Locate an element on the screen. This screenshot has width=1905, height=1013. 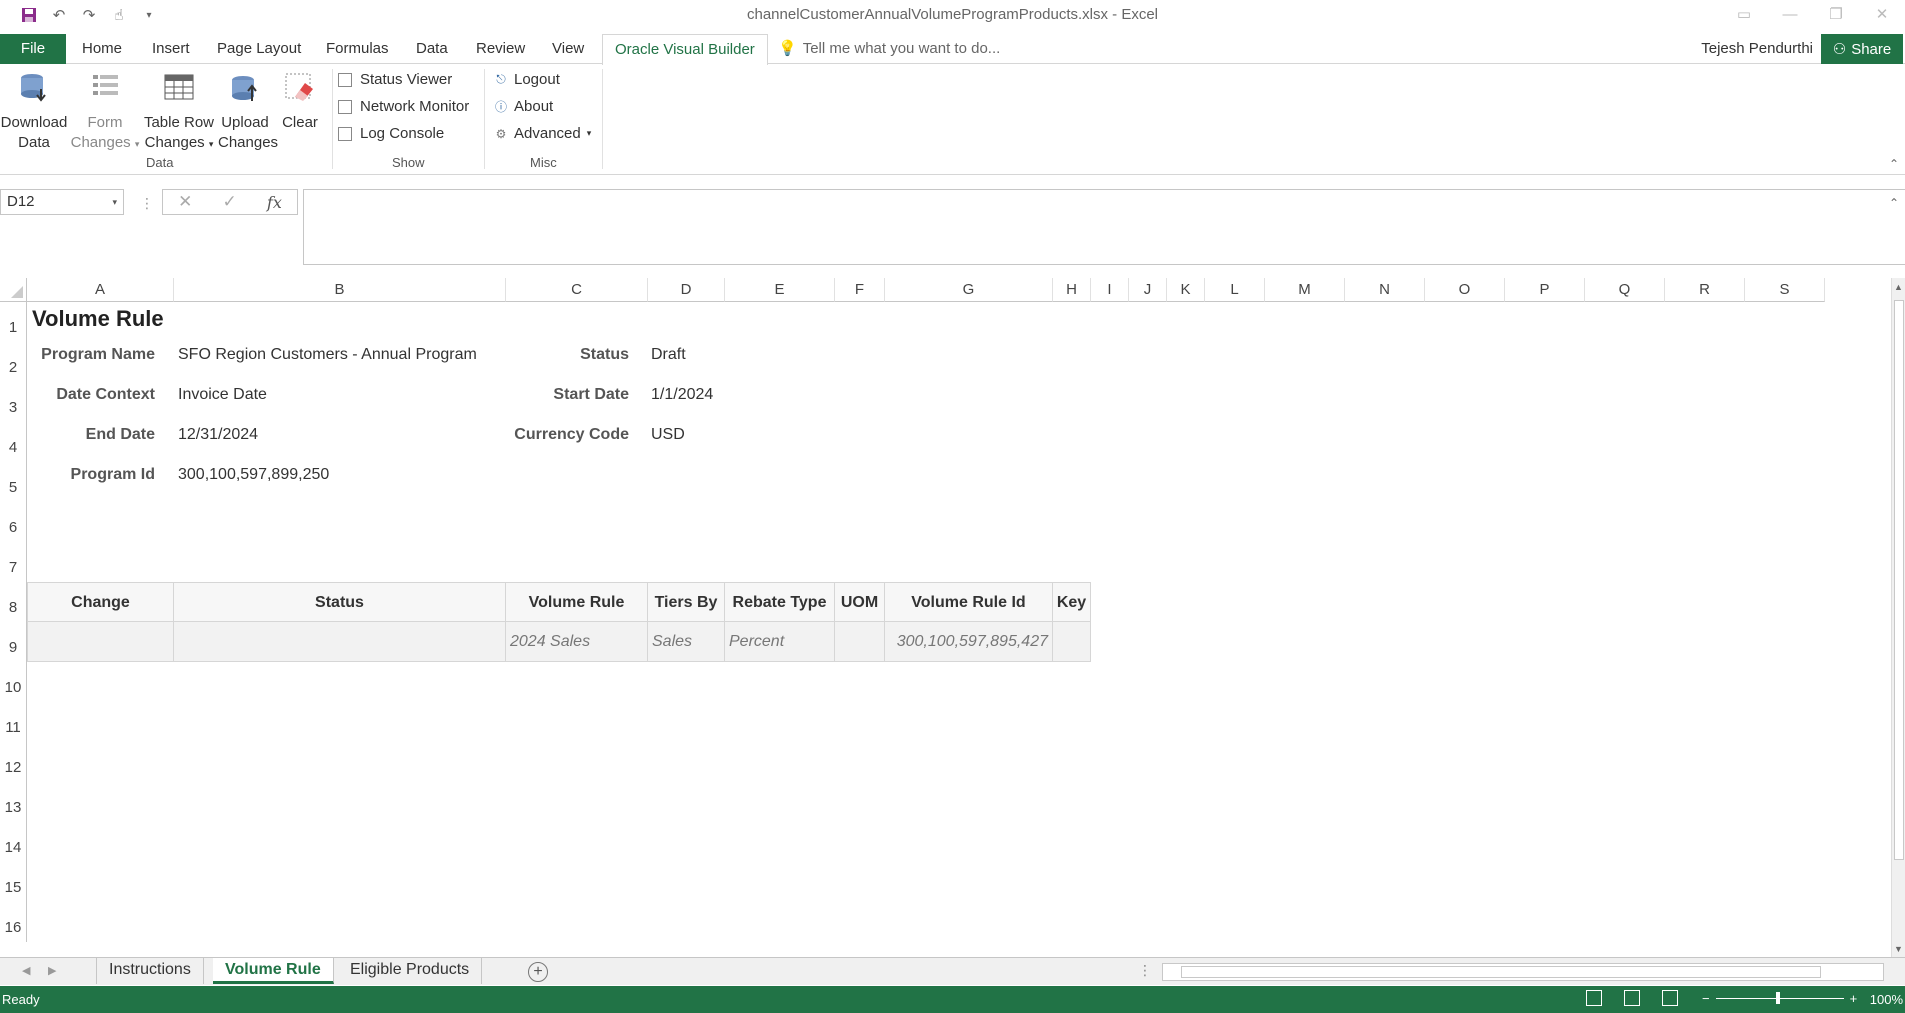
tab-home: Home is located at coordinates (102, 49).